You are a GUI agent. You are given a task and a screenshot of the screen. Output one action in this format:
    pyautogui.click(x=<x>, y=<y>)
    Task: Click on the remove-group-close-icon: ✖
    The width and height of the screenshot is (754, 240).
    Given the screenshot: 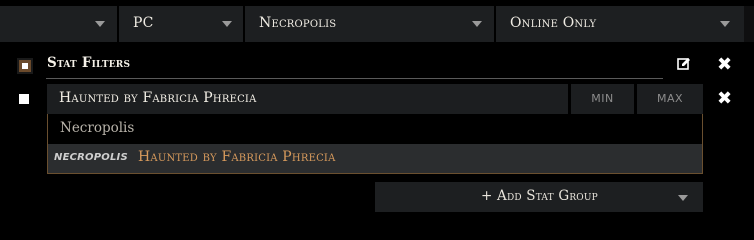 What is the action you would take?
    pyautogui.click(x=724, y=65)
    